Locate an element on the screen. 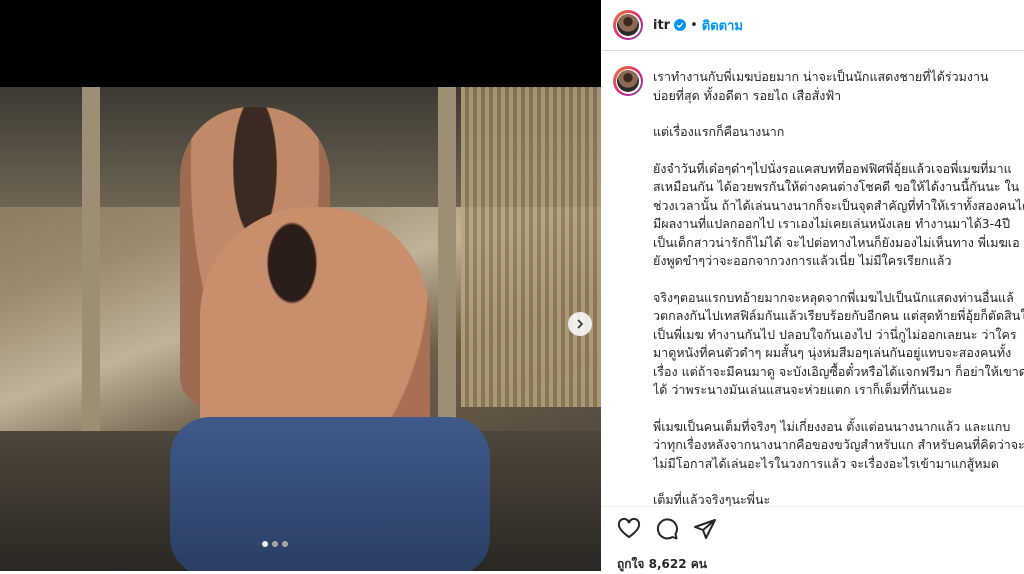 This screenshot has width=1024, height=574. like-button is located at coordinates (629, 529).